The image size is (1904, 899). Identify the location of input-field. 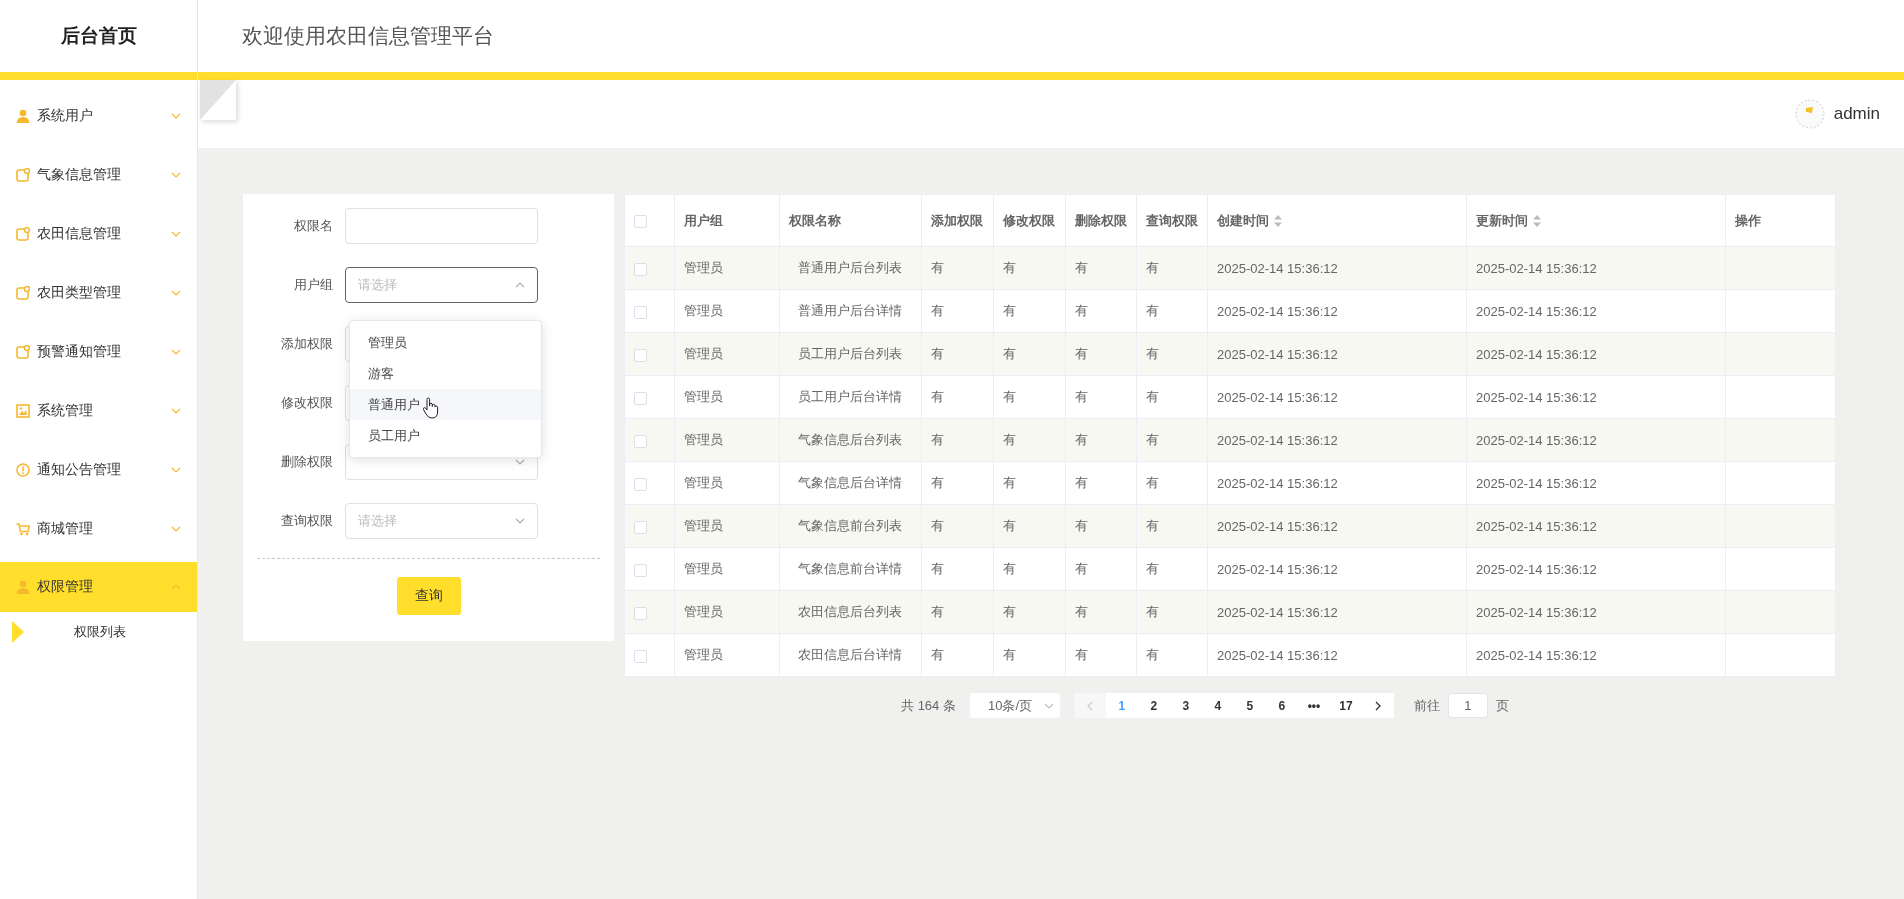
(441, 225).